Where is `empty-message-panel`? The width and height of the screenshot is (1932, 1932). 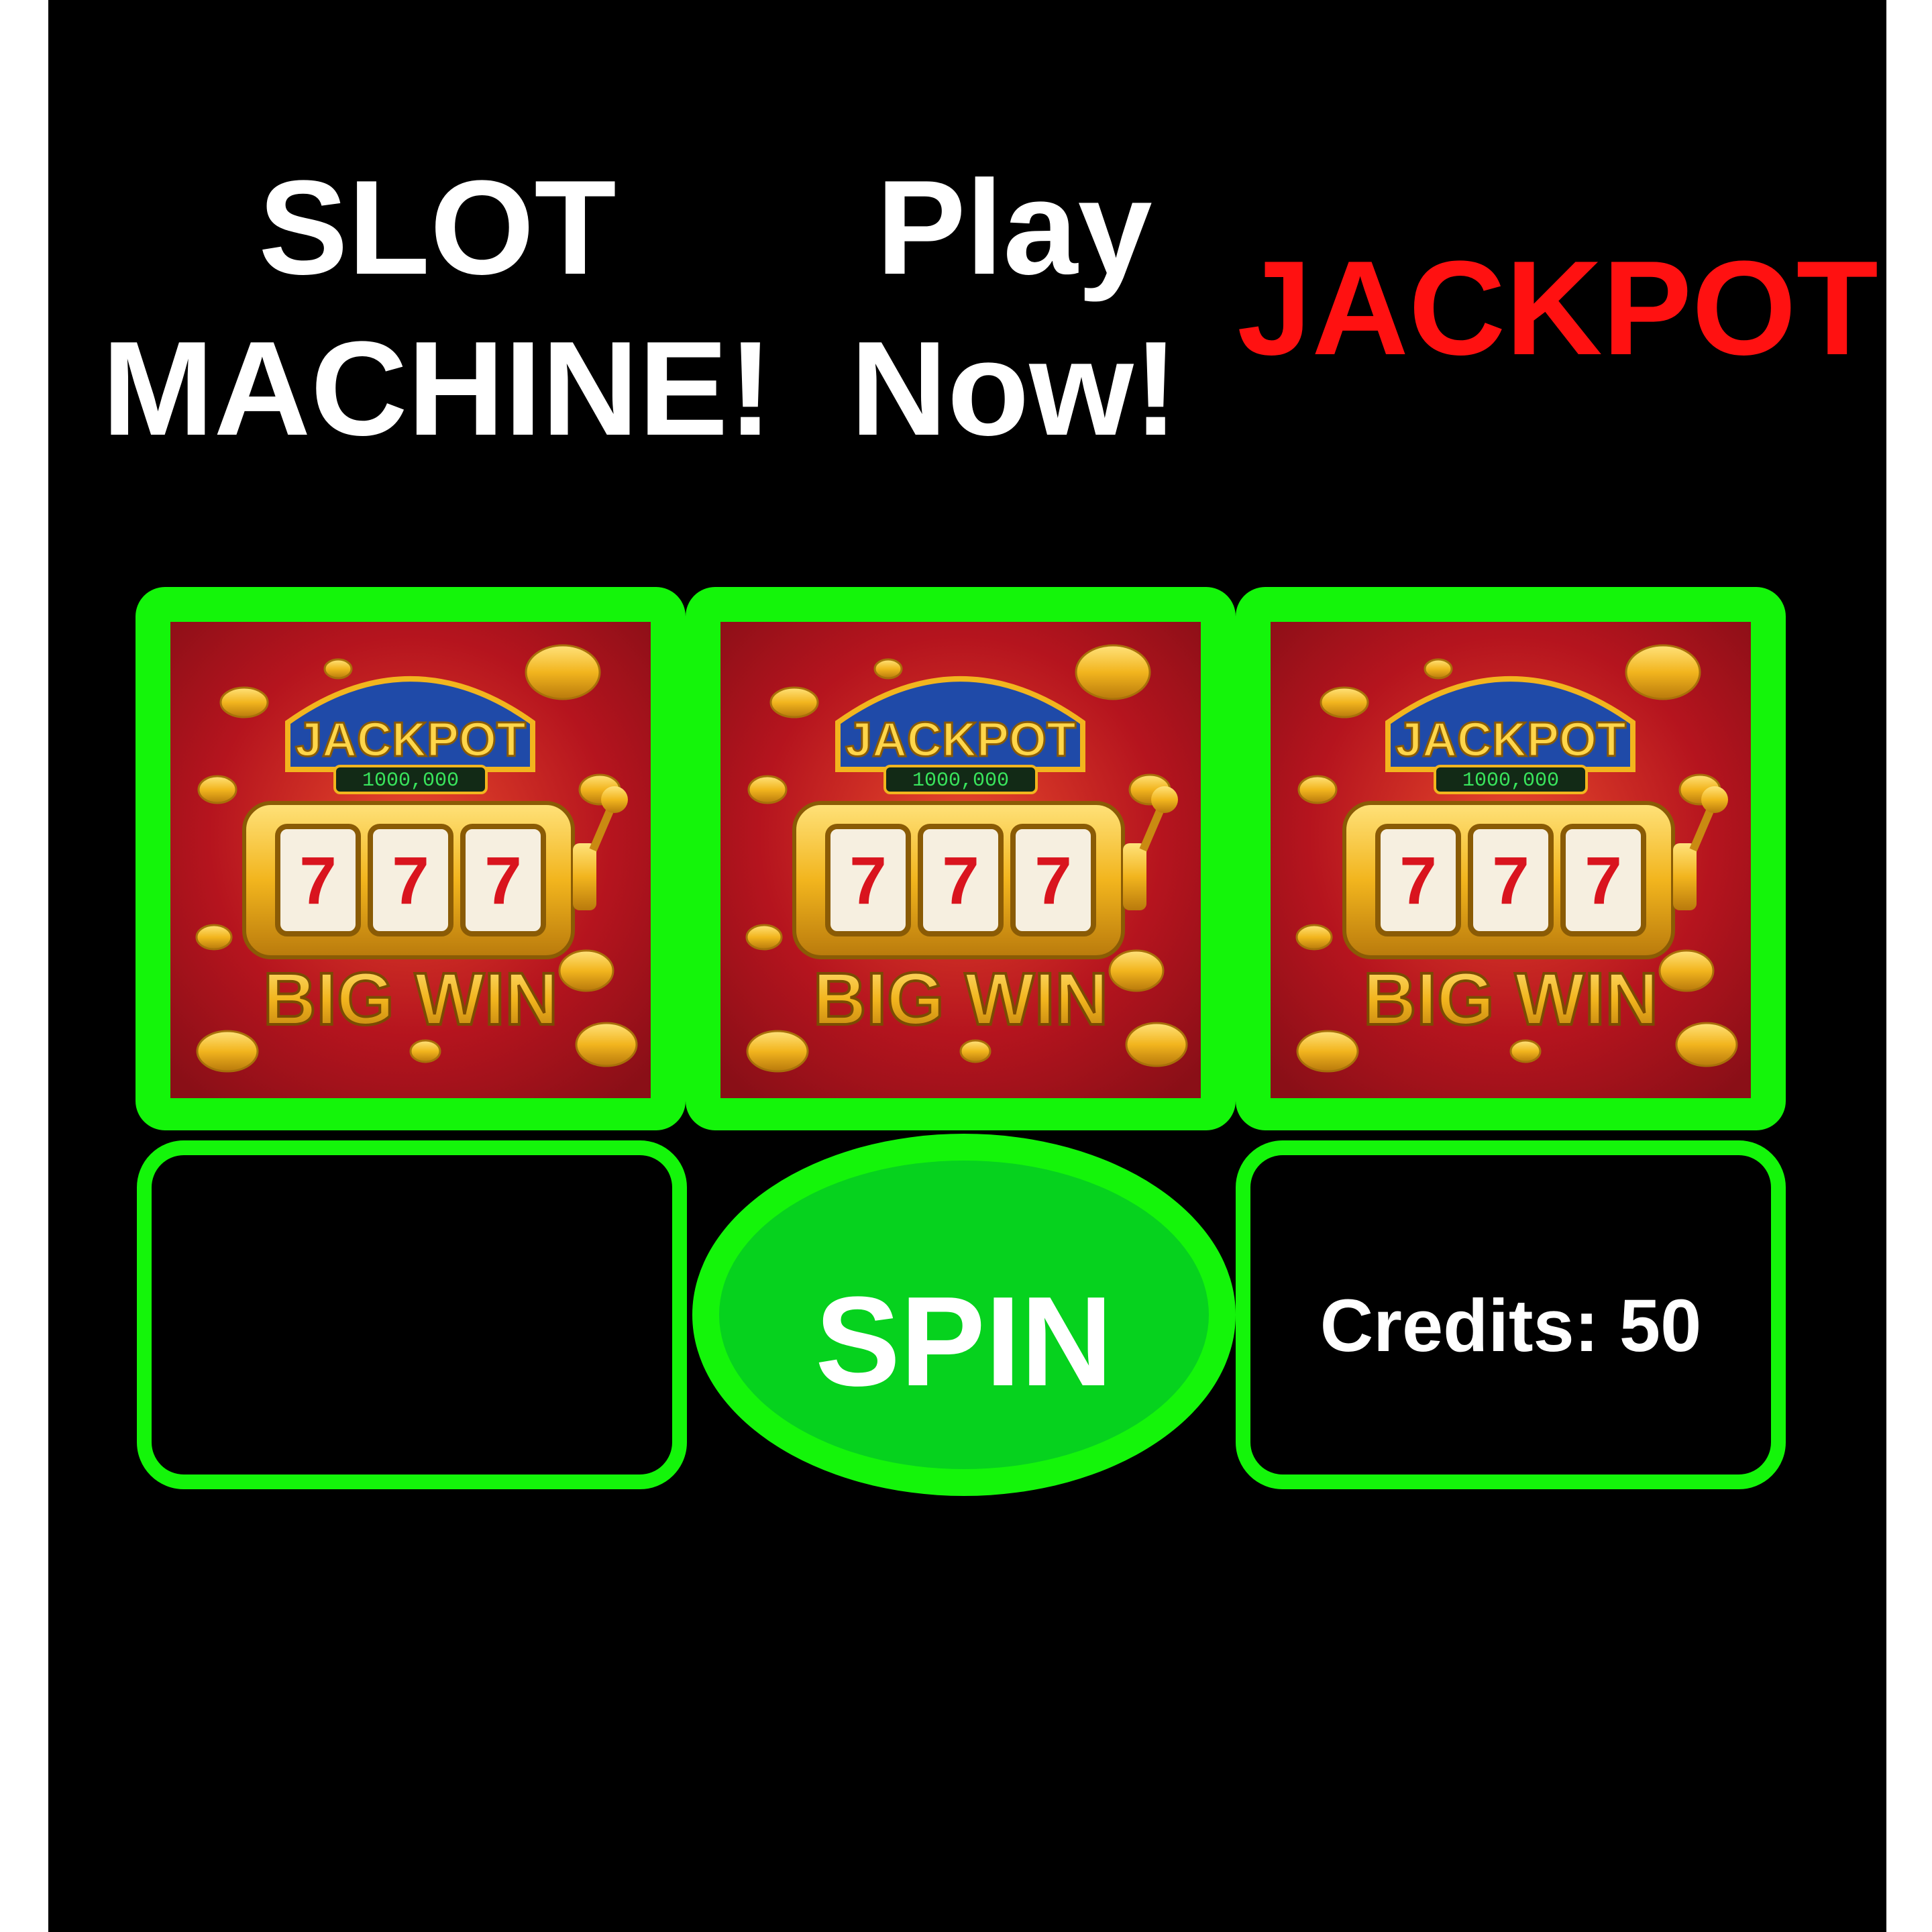 empty-message-panel is located at coordinates (412, 1314).